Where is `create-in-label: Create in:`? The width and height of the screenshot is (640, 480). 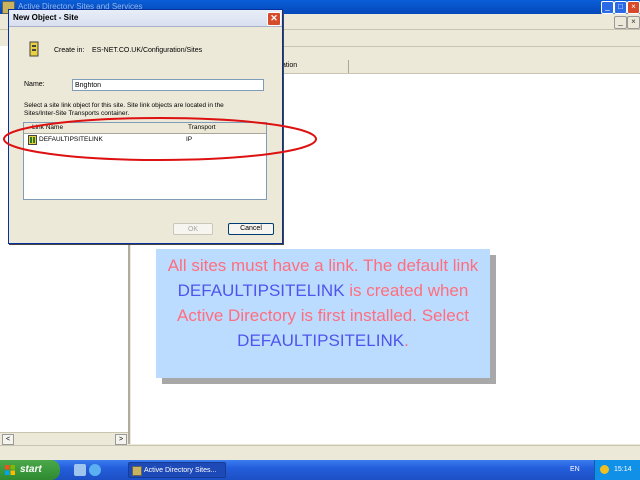
create-in-label: Create in: is located at coordinates (69, 50).